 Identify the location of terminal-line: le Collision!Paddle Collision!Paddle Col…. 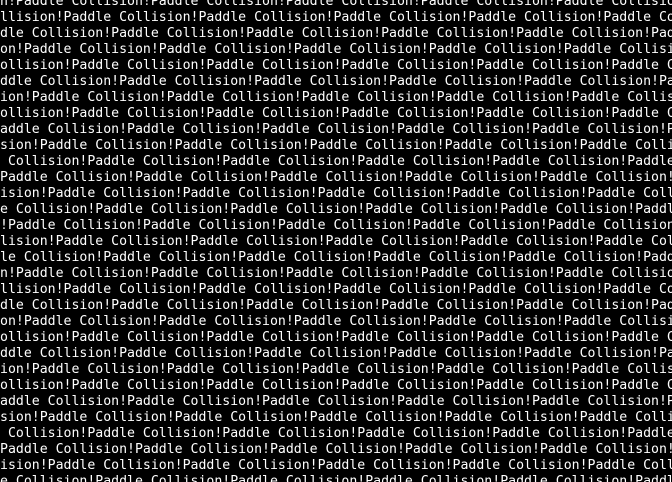
(336, 257).